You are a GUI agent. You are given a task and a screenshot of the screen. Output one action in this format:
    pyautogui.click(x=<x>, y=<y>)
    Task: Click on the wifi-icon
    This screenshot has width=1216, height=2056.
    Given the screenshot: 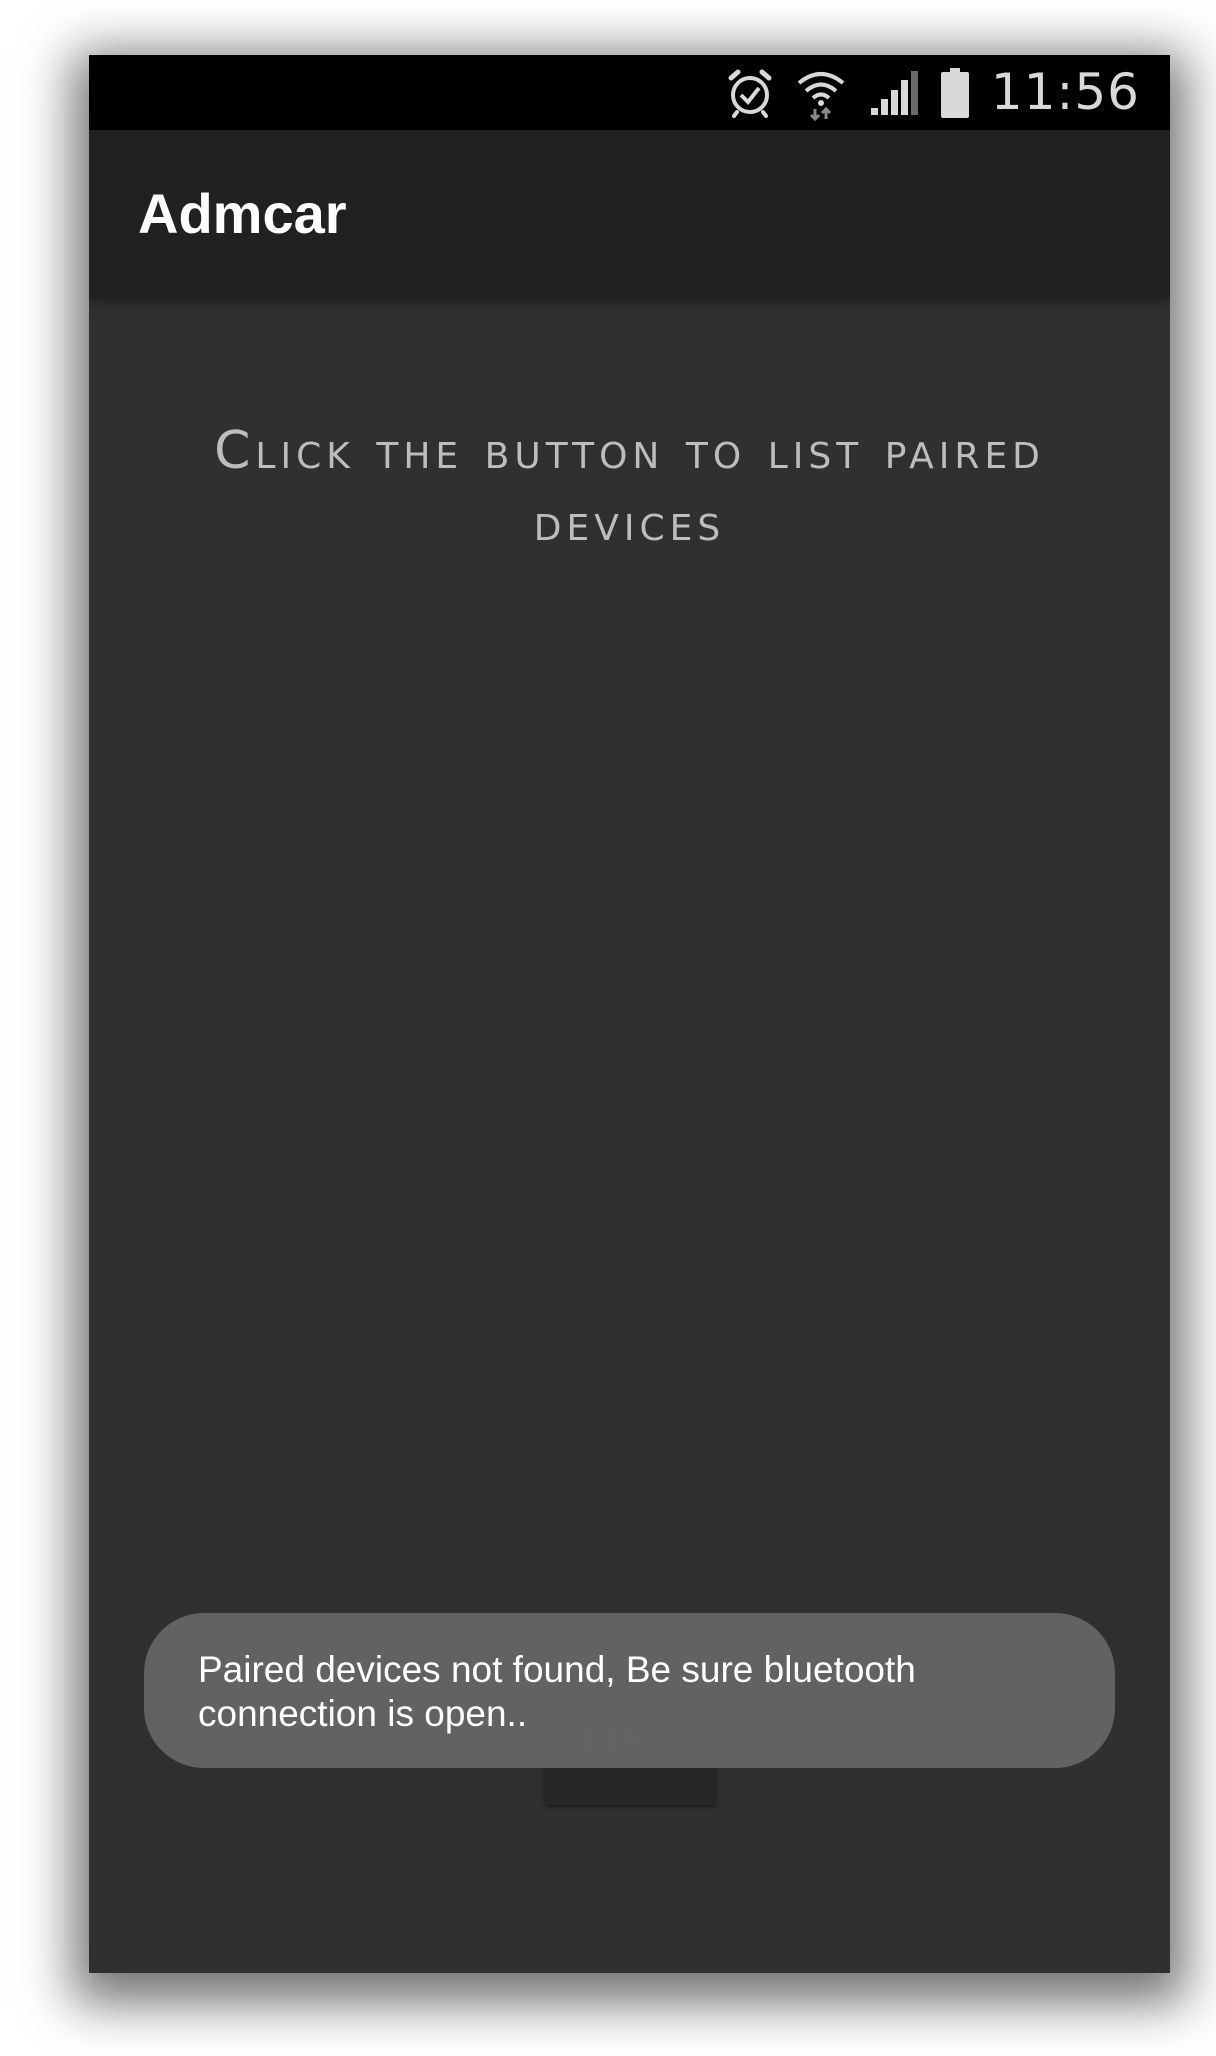 What is the action you would take?
    pyautogui.click(x=821, y=93)
    